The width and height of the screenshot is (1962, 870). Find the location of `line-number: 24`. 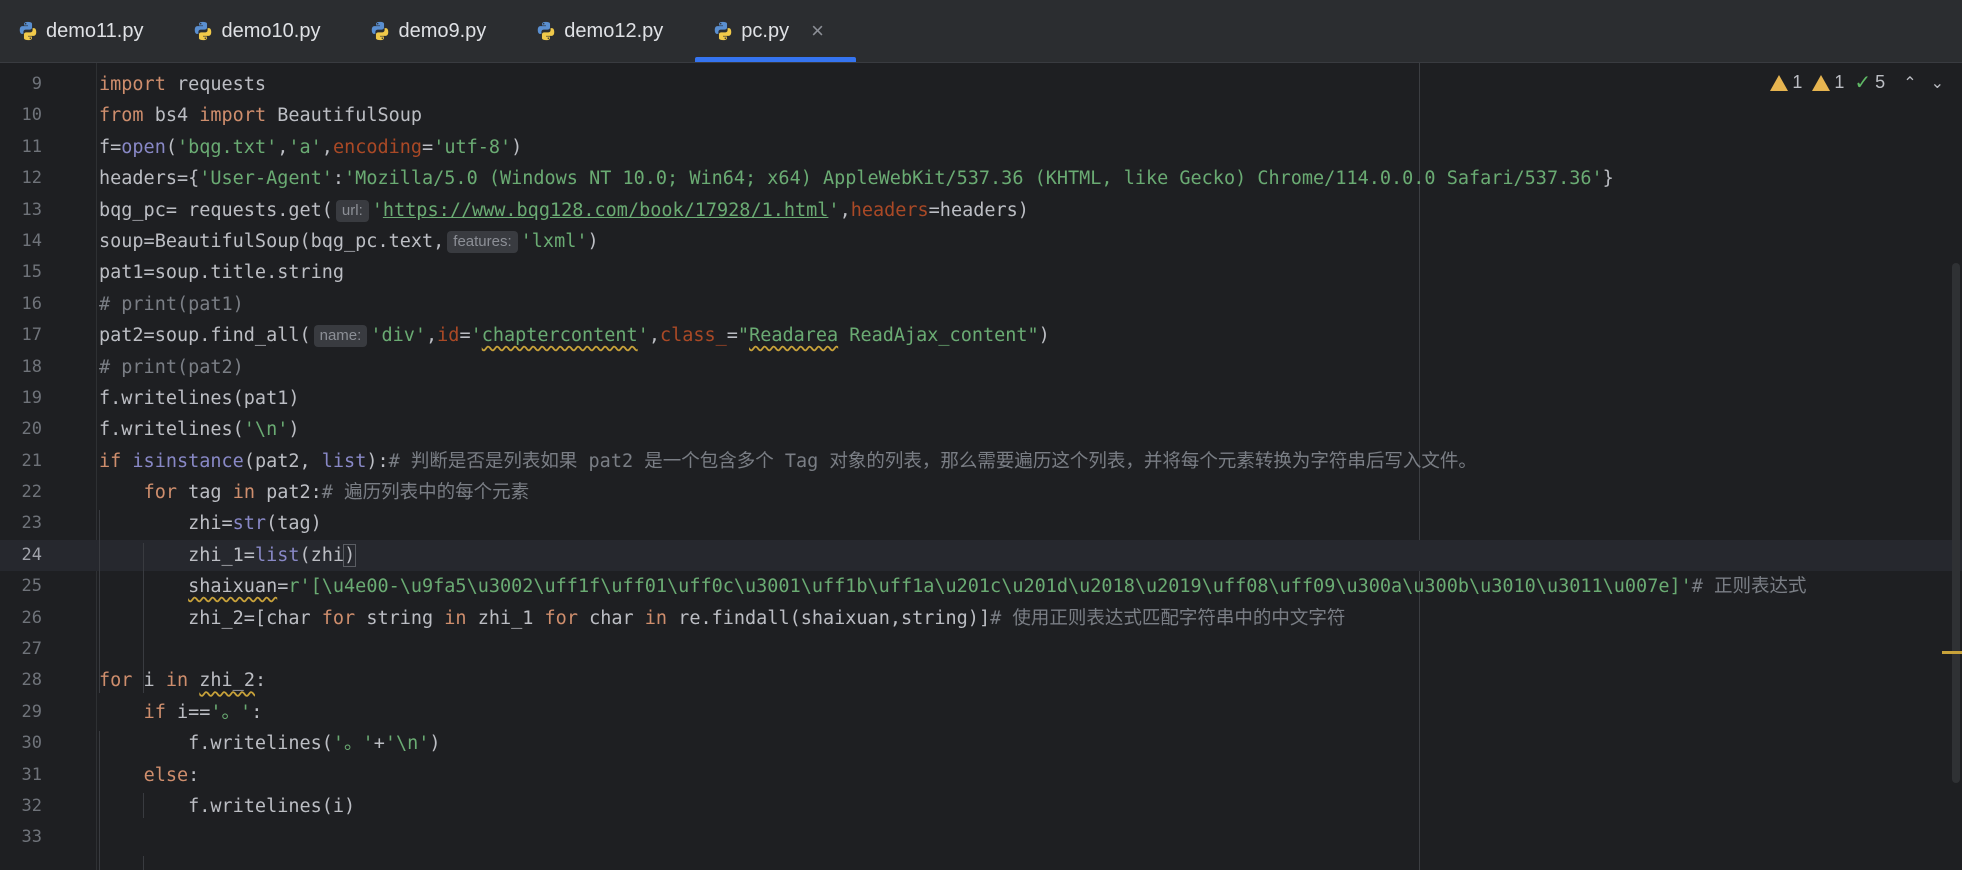

line-number: 24 is located at coordinates (31, 554).